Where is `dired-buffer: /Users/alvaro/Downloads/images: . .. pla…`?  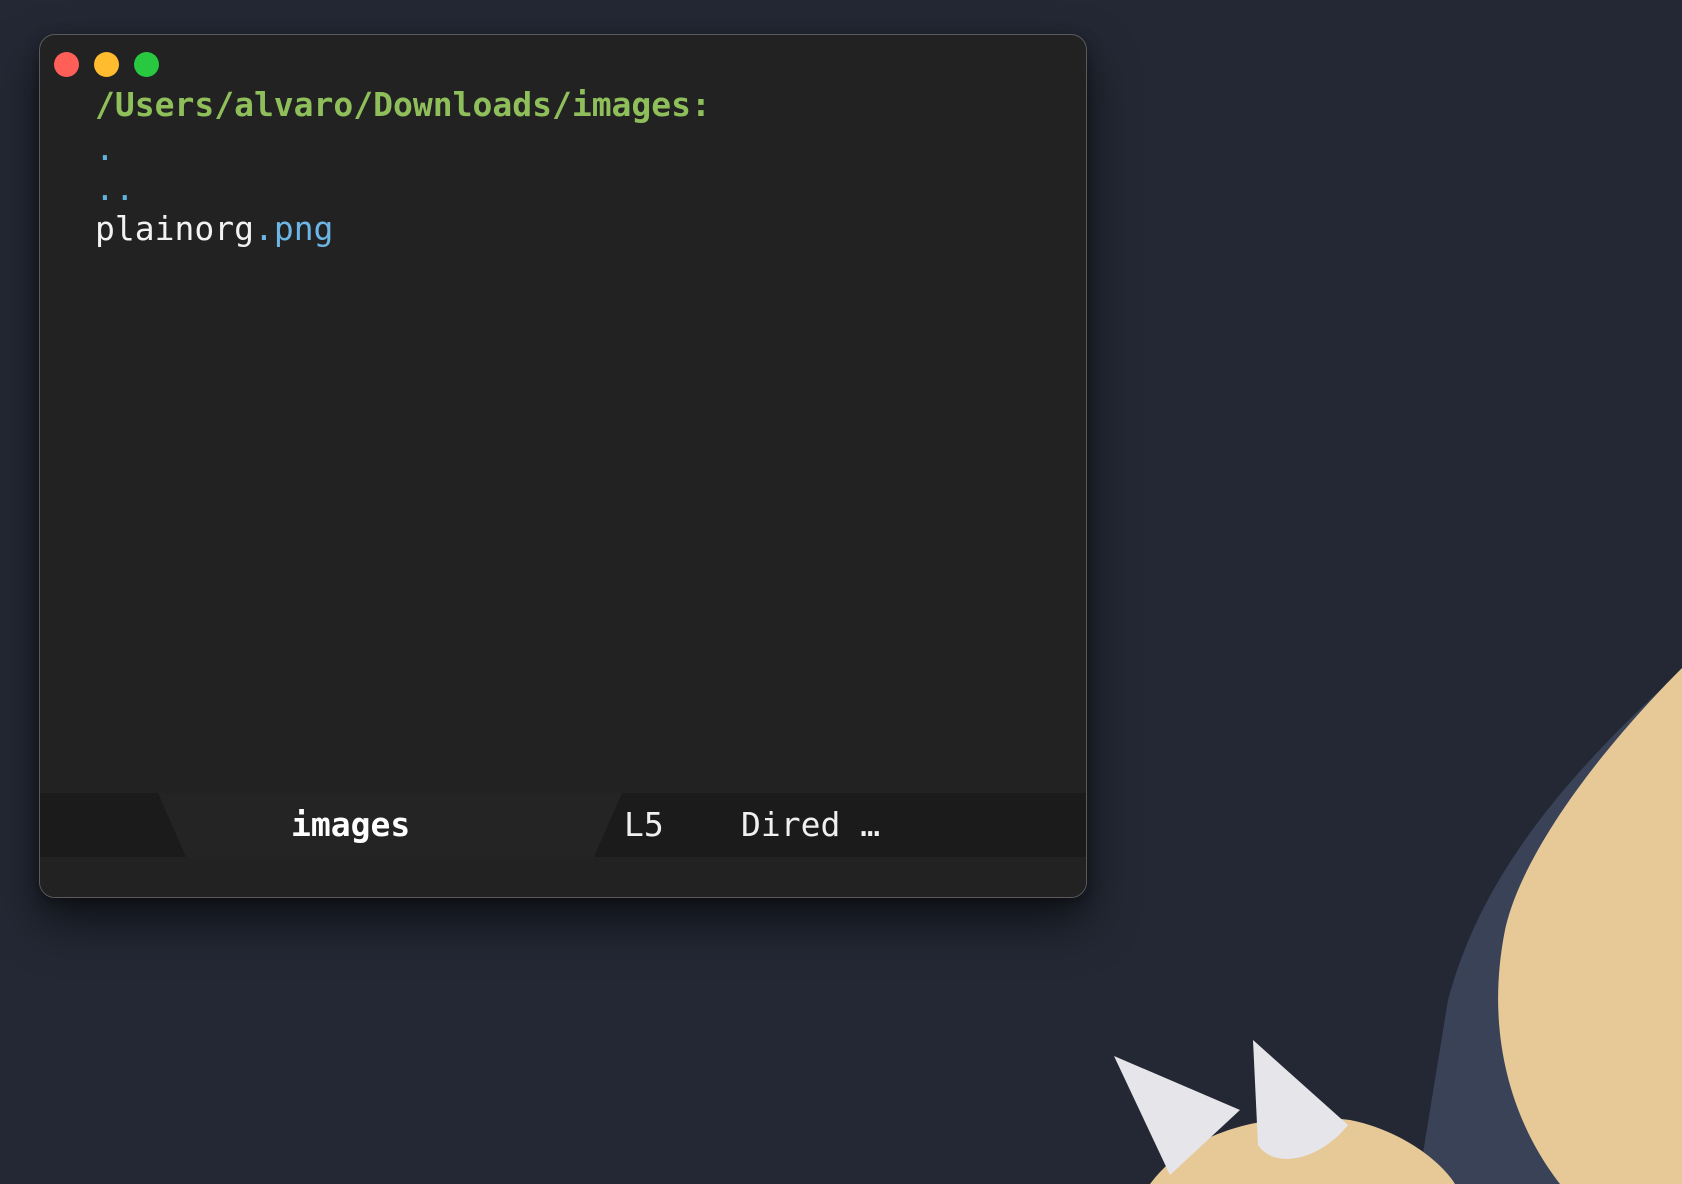 dired-buffer: /Users/alvaro/Downloads/images: . .. pla… is located at coordinates (403, 167).